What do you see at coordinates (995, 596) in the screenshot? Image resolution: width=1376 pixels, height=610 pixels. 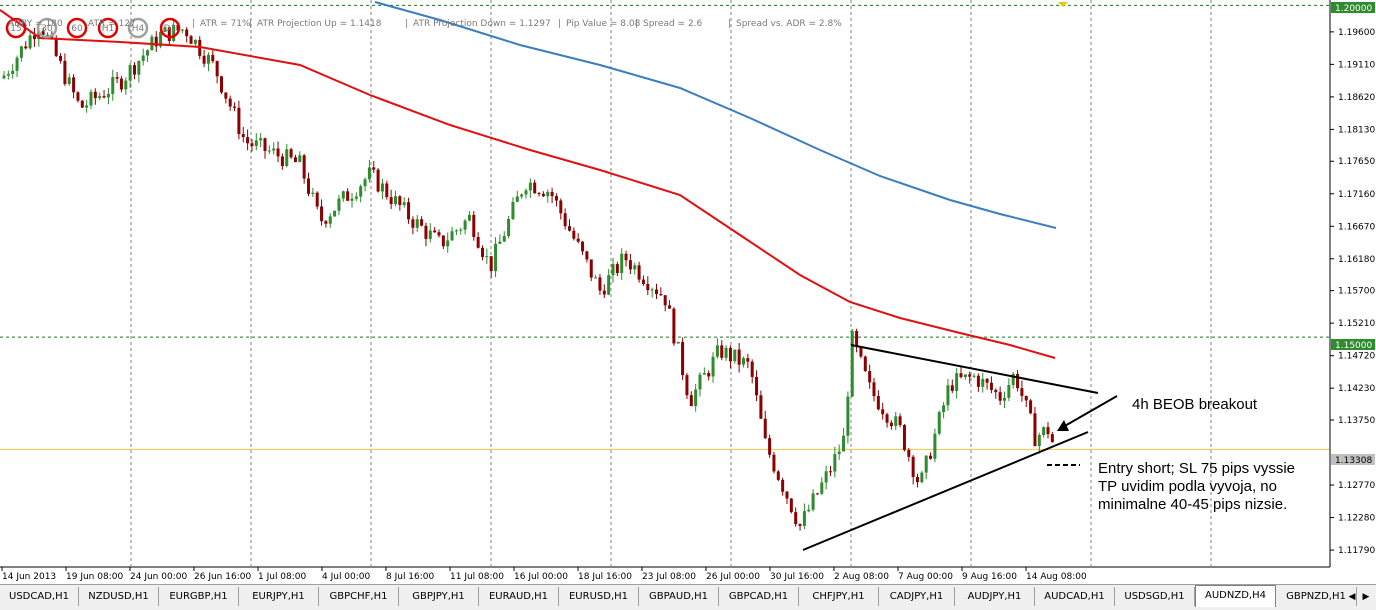 I see `symbol-tab: AUDJPY,H1` at bounding box center [995, 596].